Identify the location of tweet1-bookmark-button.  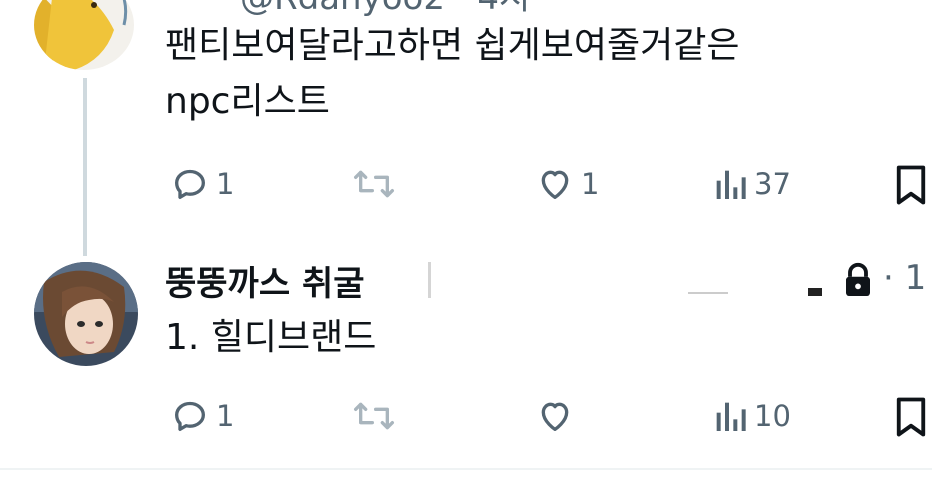
(911, 185).